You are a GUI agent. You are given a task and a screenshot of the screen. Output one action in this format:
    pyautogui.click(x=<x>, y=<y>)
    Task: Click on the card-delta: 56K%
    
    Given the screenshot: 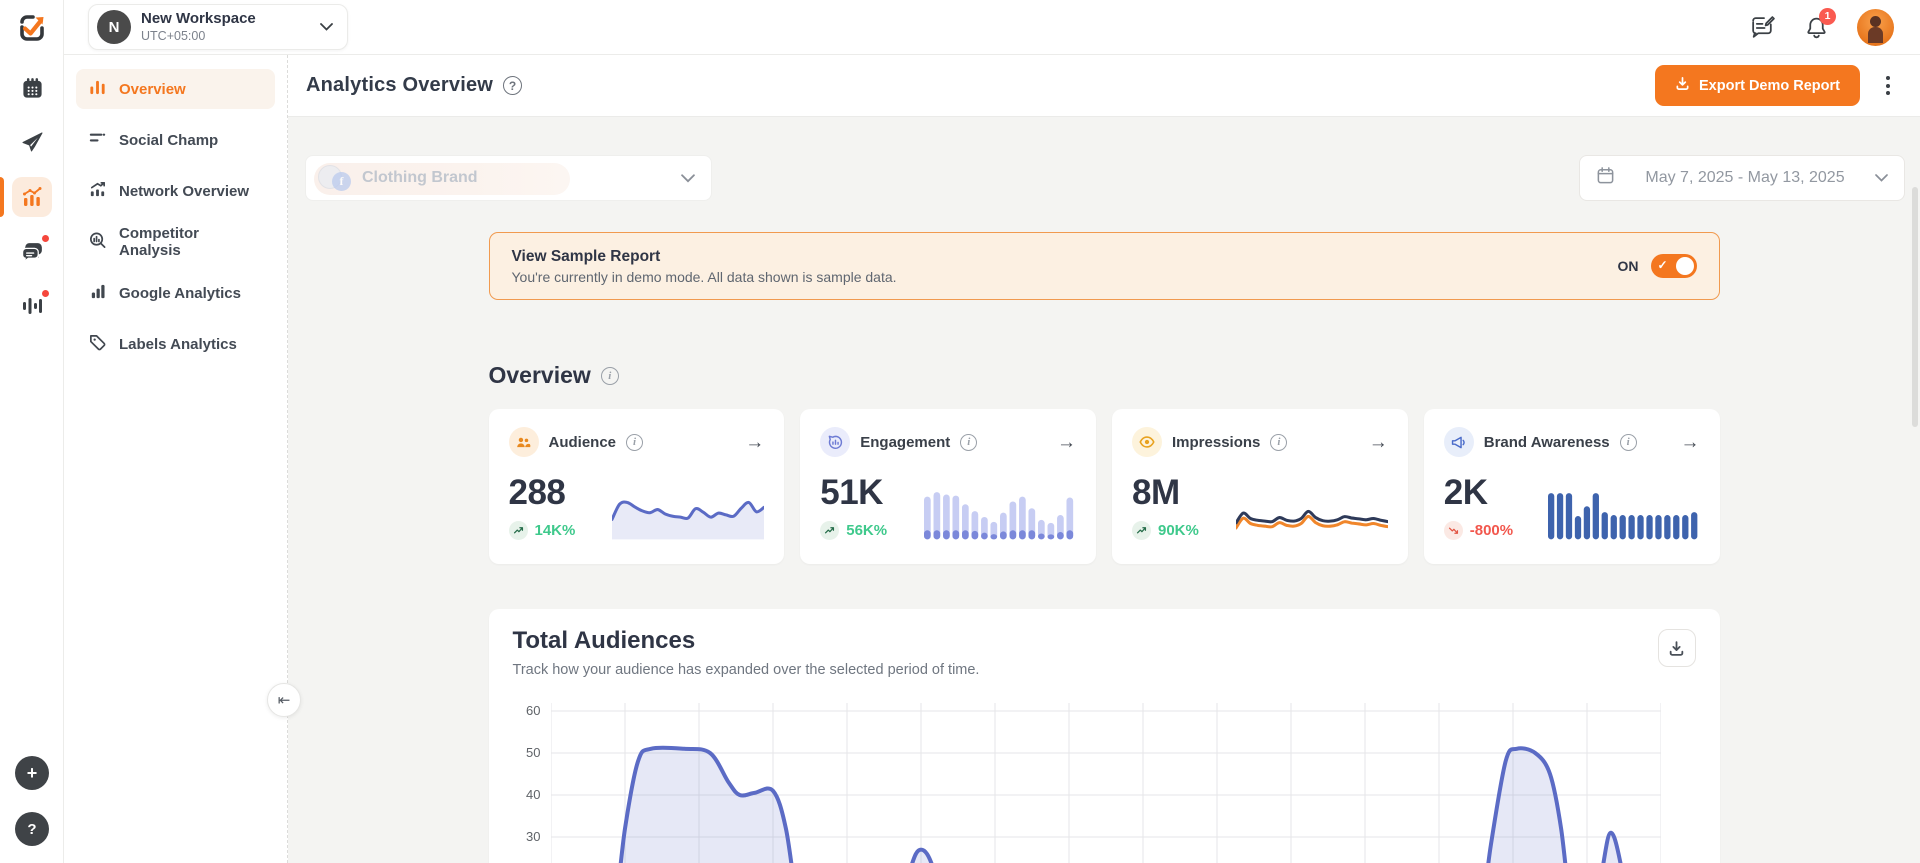 What is the action you would take?
    pyautogui.click(x=867, y=530)
    